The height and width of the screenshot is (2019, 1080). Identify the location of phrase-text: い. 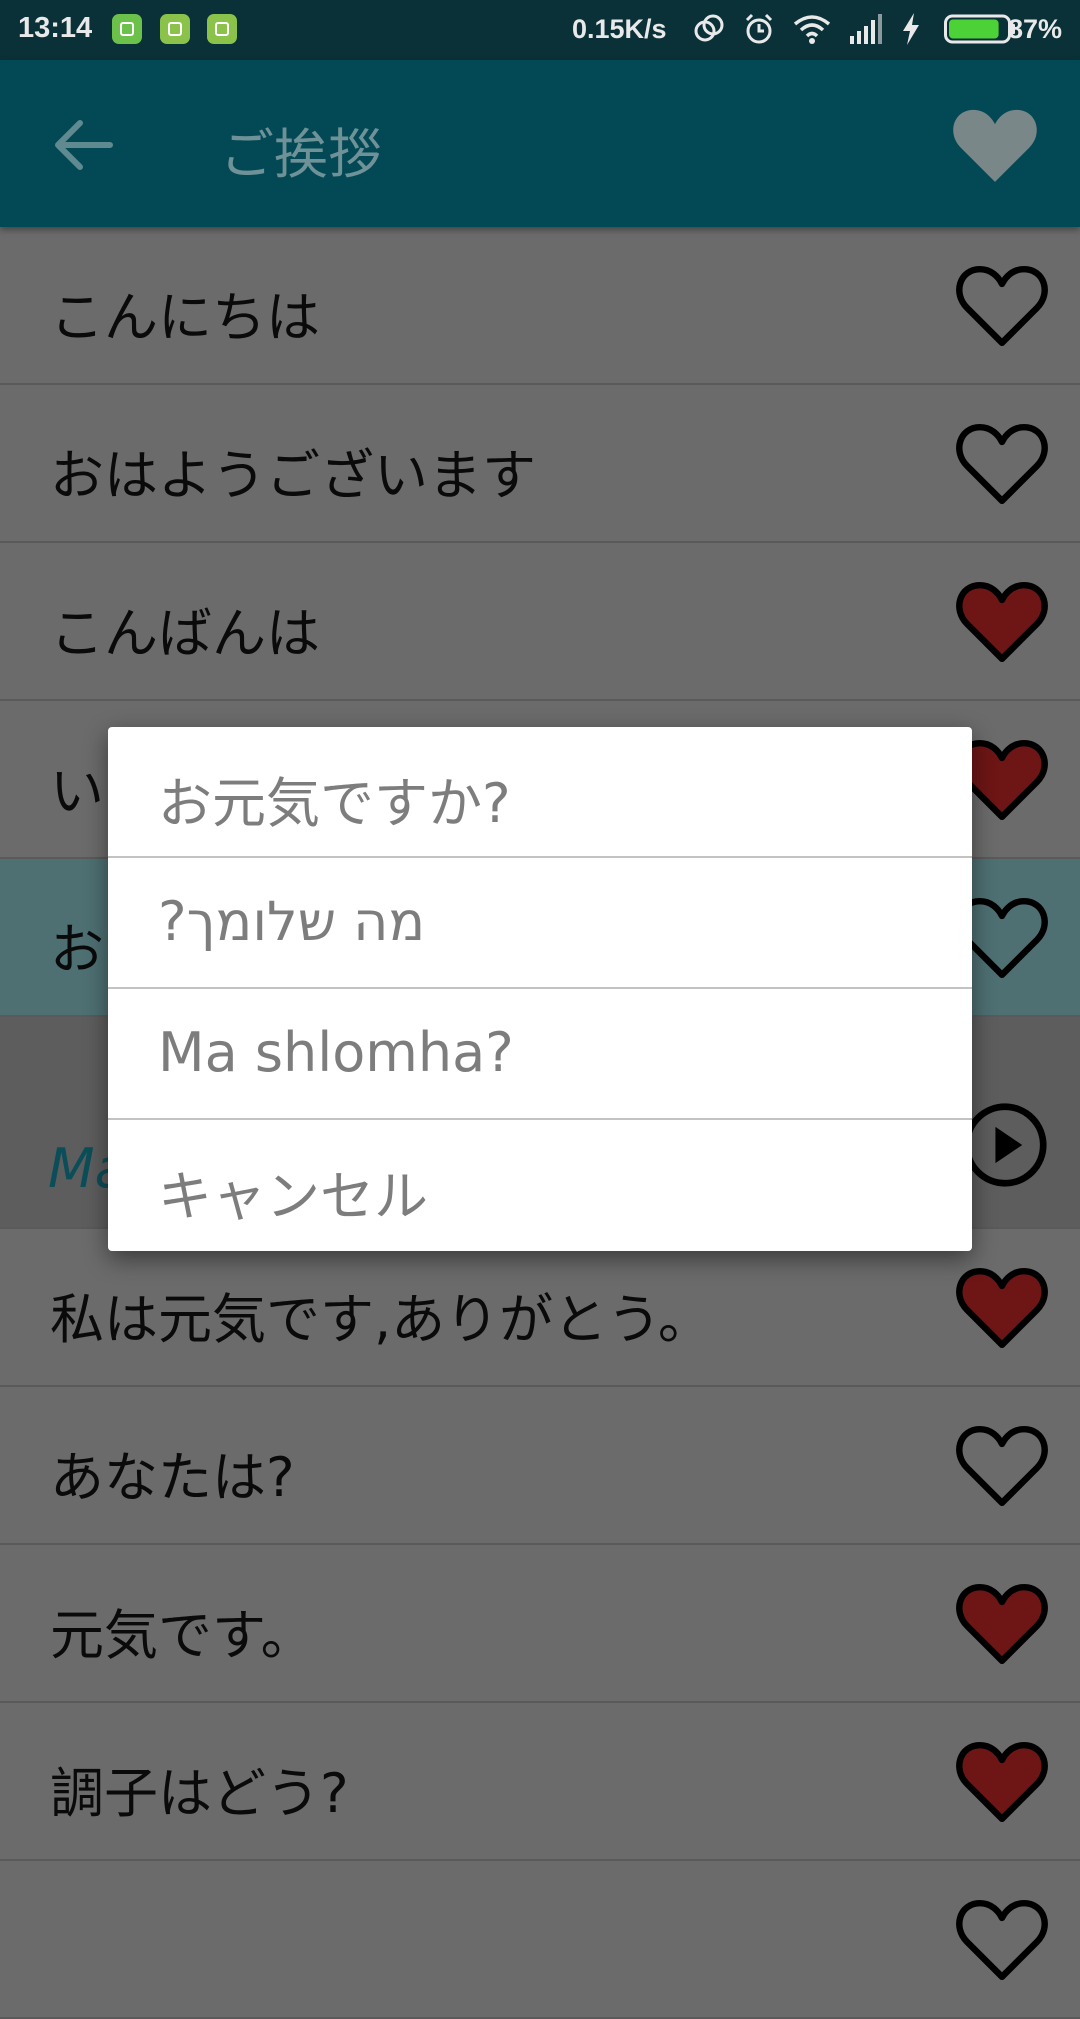
(77, 791).